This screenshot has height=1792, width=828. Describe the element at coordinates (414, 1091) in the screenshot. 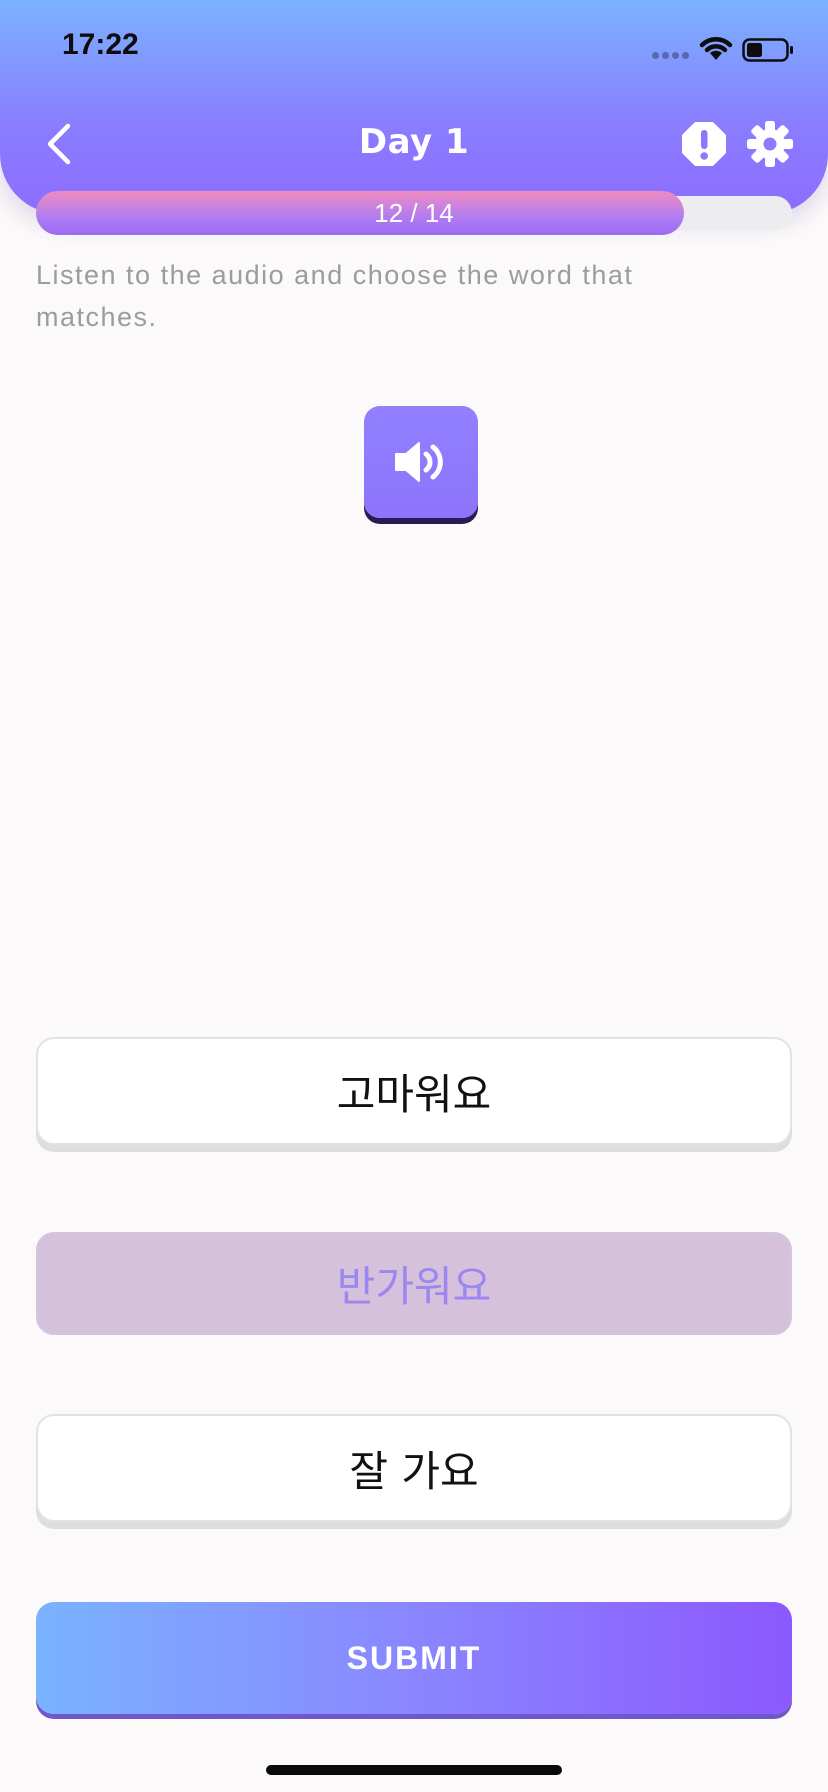

I see `answer-option-1: 고마워요` at that location.